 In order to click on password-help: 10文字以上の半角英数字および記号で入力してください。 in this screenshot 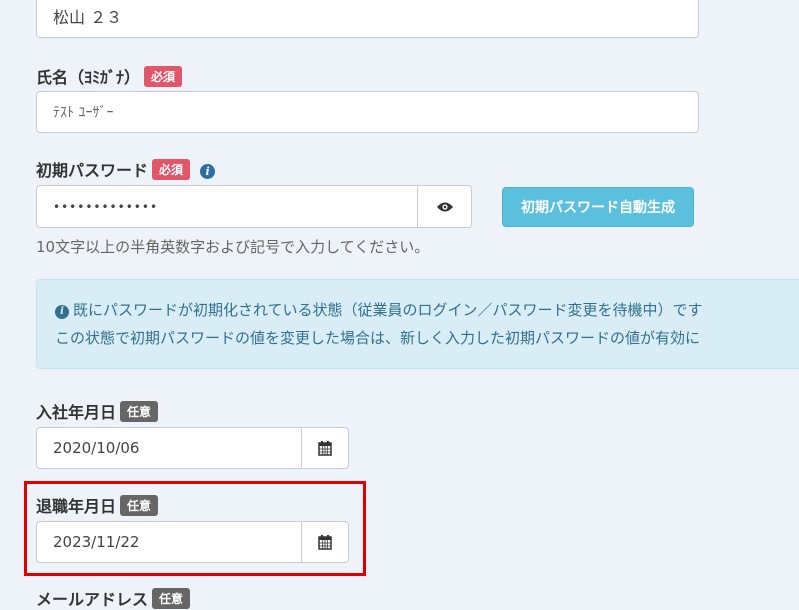, I will do `click(233, 247)`.